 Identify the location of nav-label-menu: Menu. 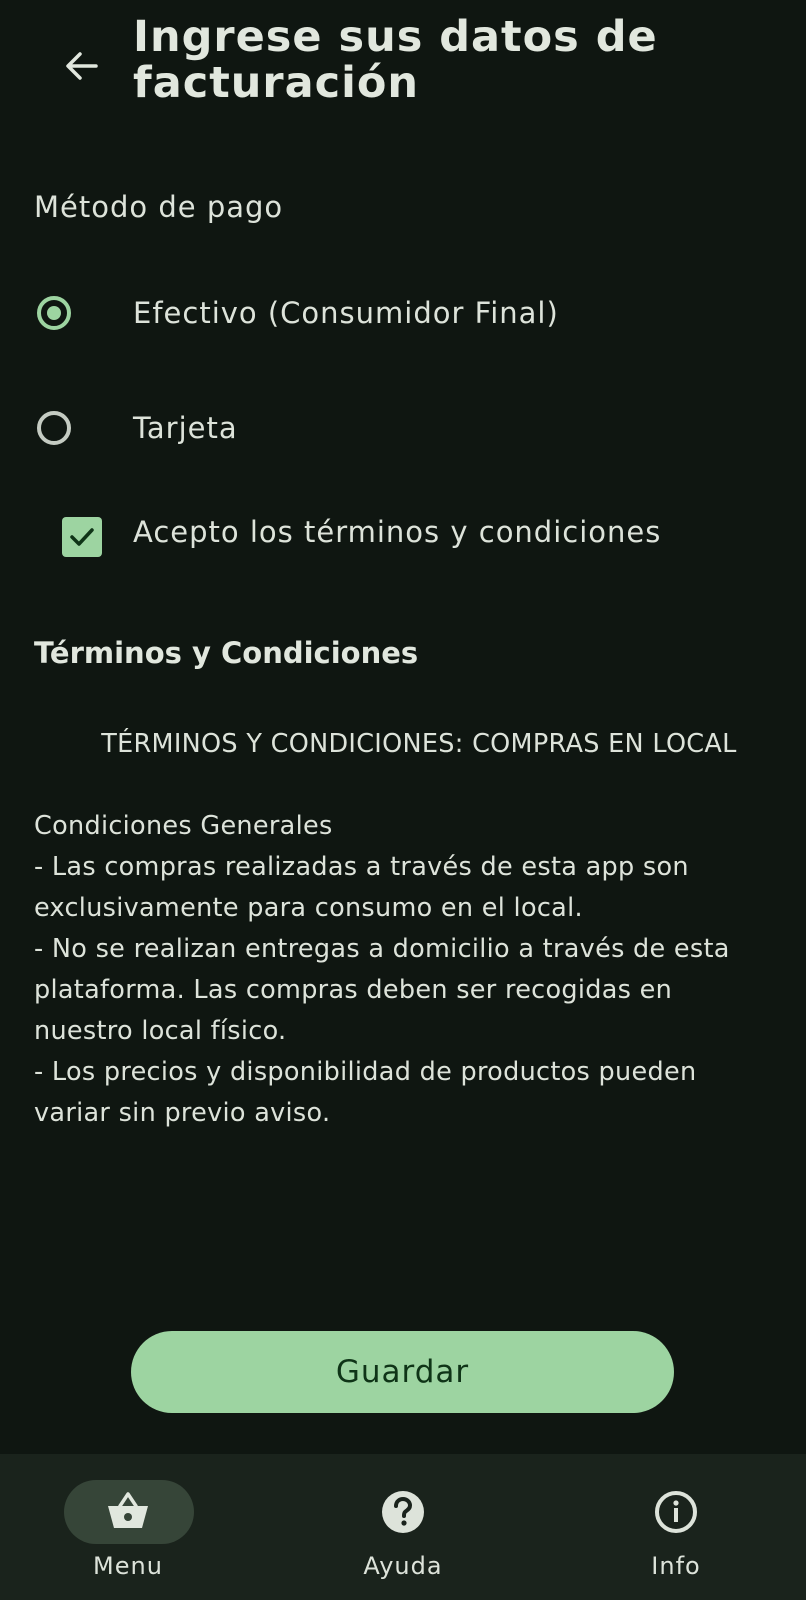
(128, 1566).